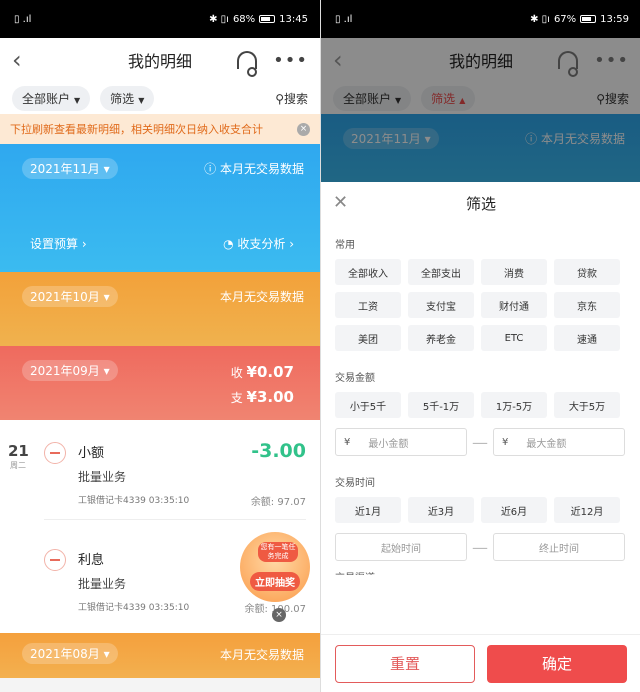 The width and height of the screenshot is (640, 692). I want to click on option-chip: 全部支出, so click(441, 272).